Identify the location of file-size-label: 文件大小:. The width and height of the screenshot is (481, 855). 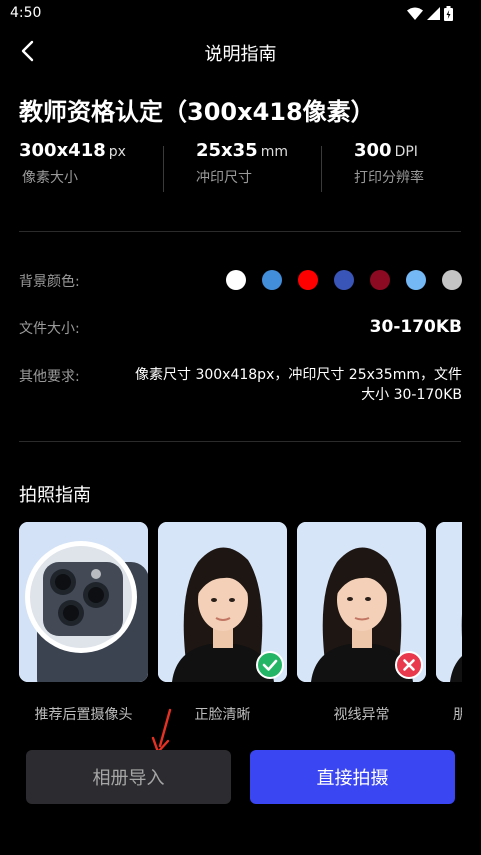
(49, 329).